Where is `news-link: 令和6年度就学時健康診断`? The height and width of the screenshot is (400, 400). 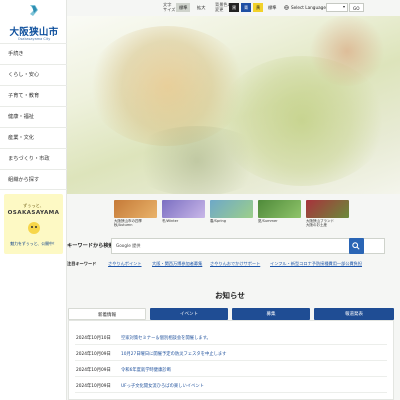
news-link: 令和6年度就学時健康診断 is located at coordinates (146, 370).